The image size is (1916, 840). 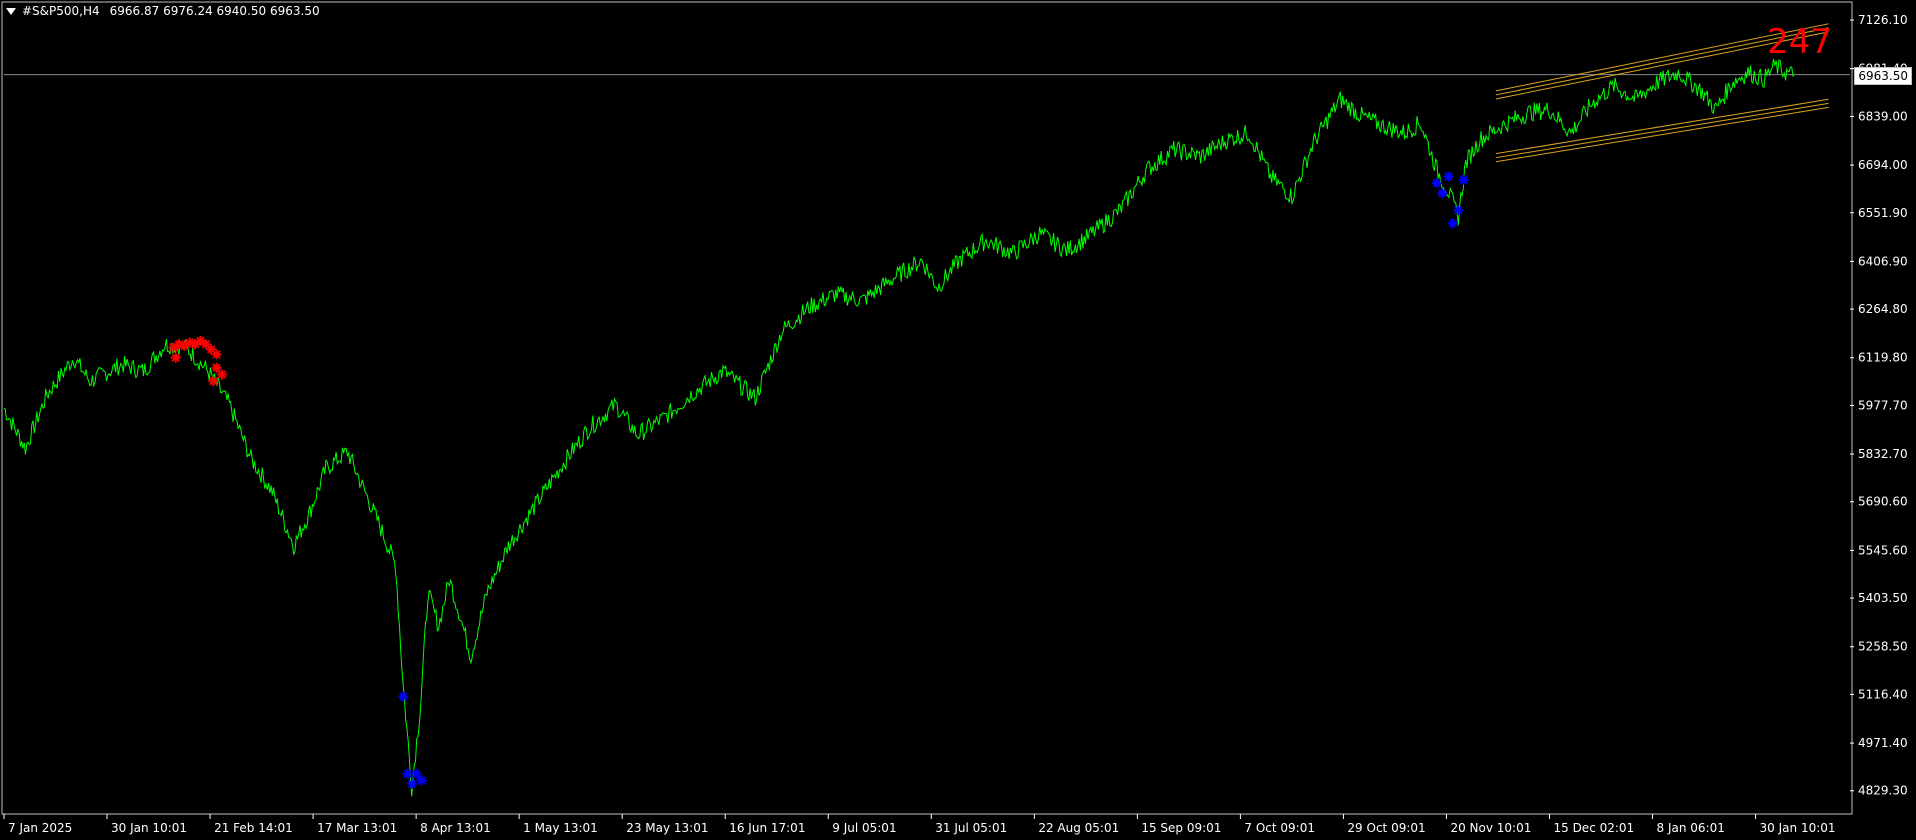 I want to click on x-tick-label: 29 Oct 09:01, so click(x=1386, y=828).